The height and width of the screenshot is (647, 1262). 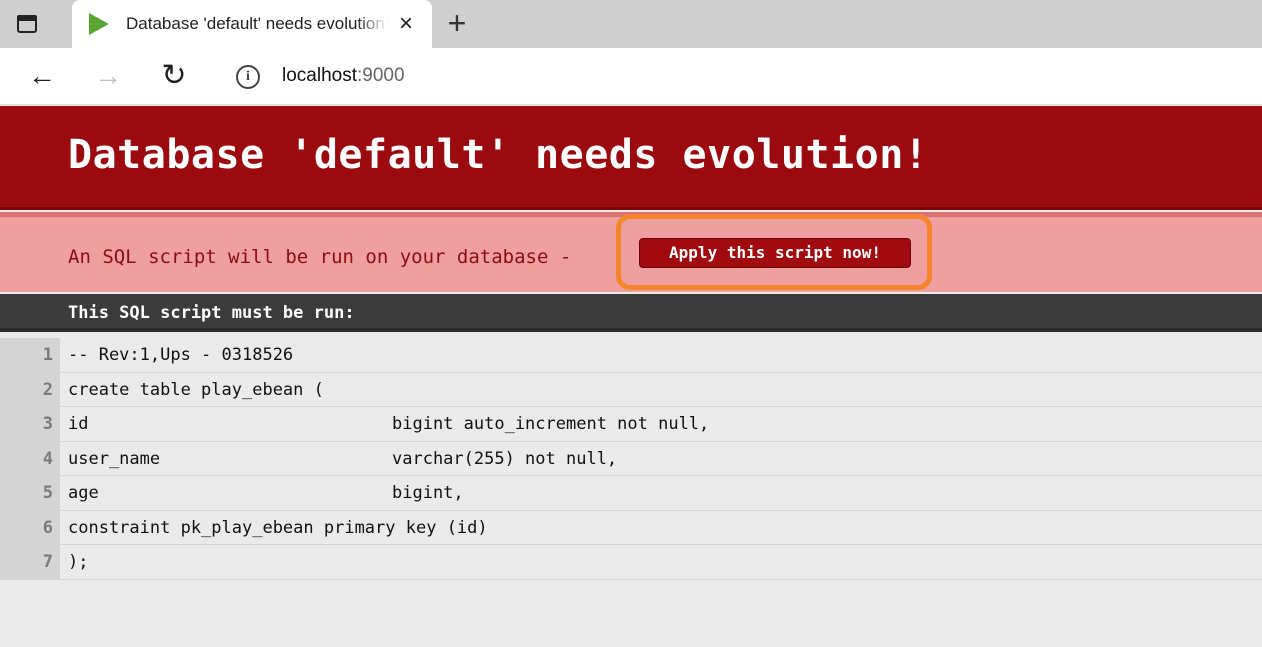 What do you see at coordinates (108, 75) in the screenshot?
I see `forward-icon: →` at bounding box center [108, 75].